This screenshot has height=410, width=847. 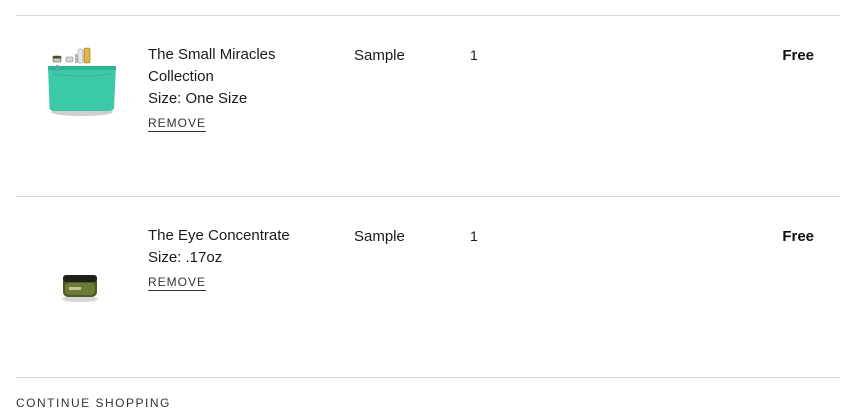 What do you see at coordinates (243, 236) in the screenshot?
I see `item-name: The Eye Concentrate` at bounding box center [243, 236].